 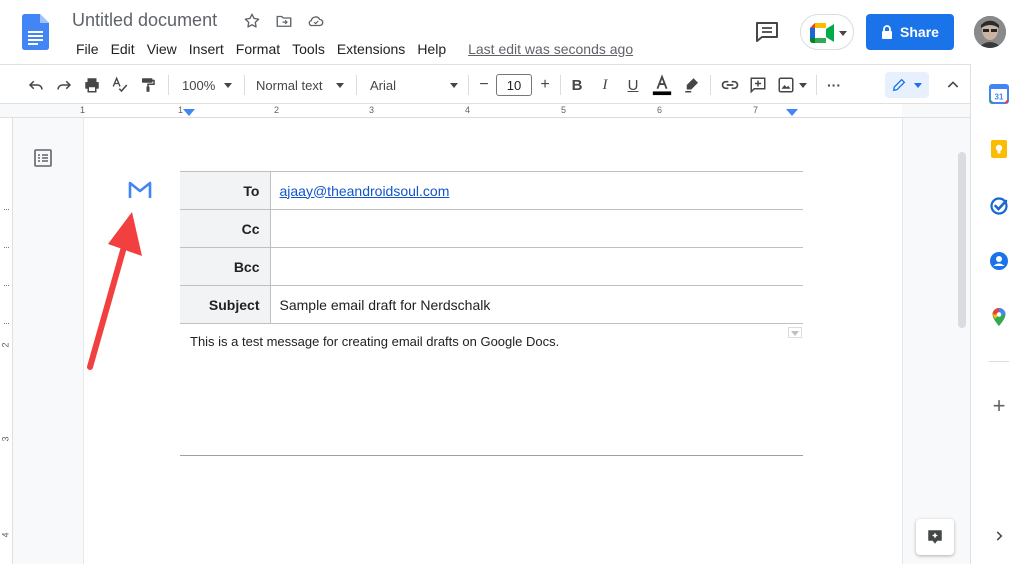 What do you see at coordinates (431, 49) in the screenshot?
I see `menu-help: Help` at bounding box center [431, 49].